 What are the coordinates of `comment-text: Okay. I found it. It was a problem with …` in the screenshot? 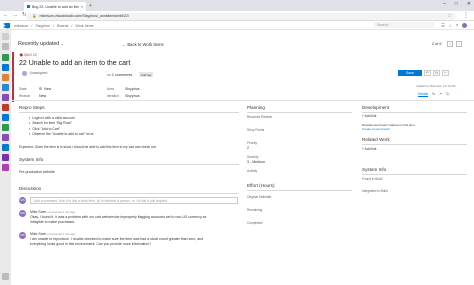 It's located at (118, 217).